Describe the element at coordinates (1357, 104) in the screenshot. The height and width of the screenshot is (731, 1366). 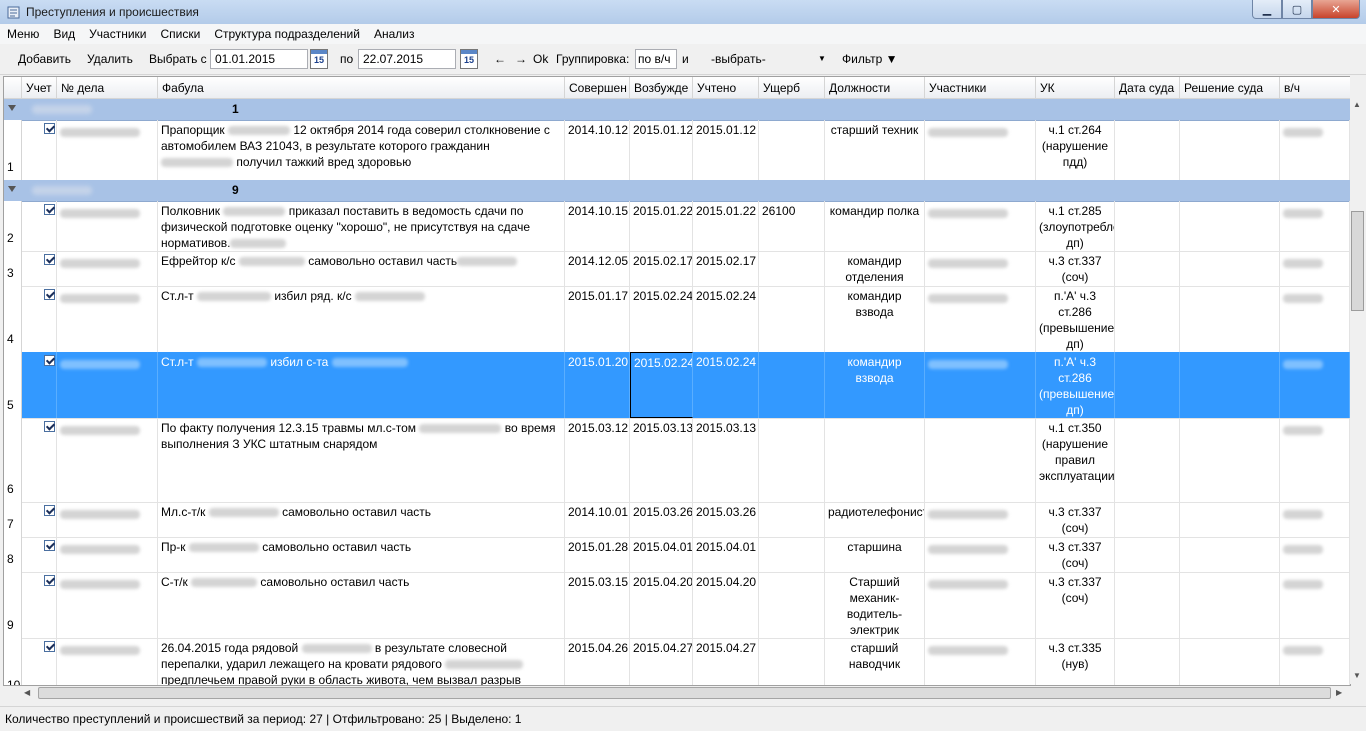
I see `scroll-up-icon: ▲` at that location.